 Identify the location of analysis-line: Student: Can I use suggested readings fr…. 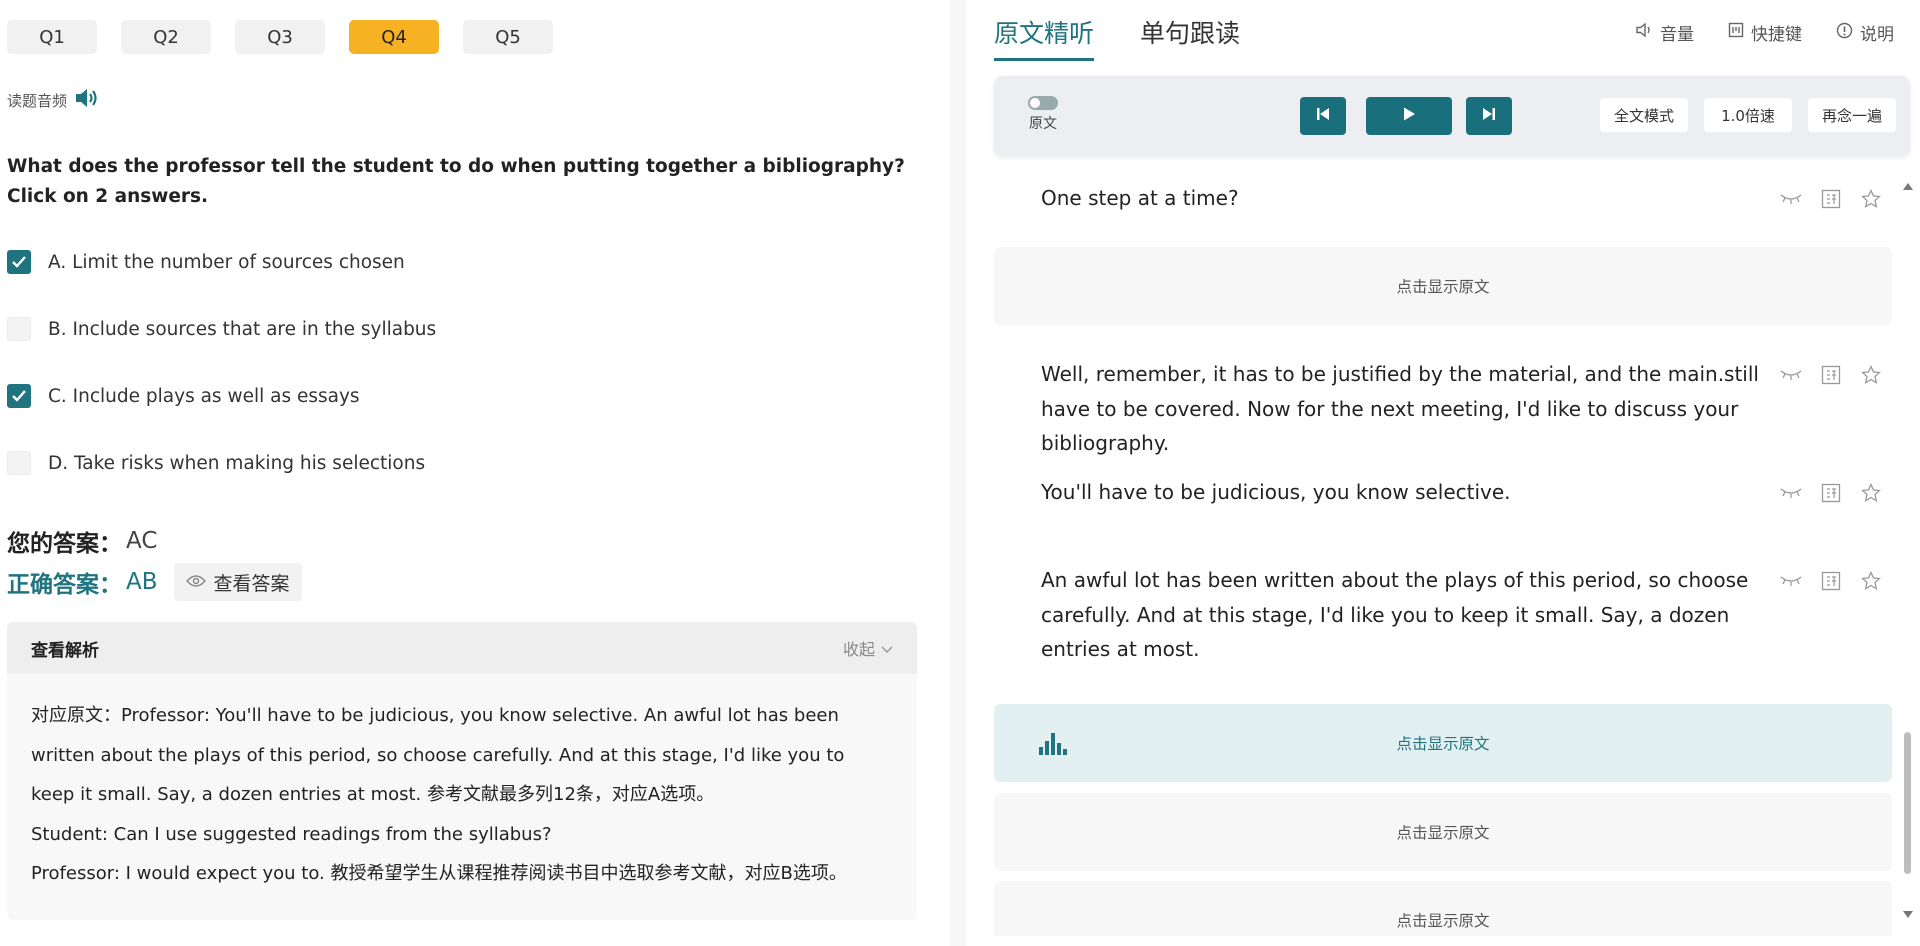
(291, 834).